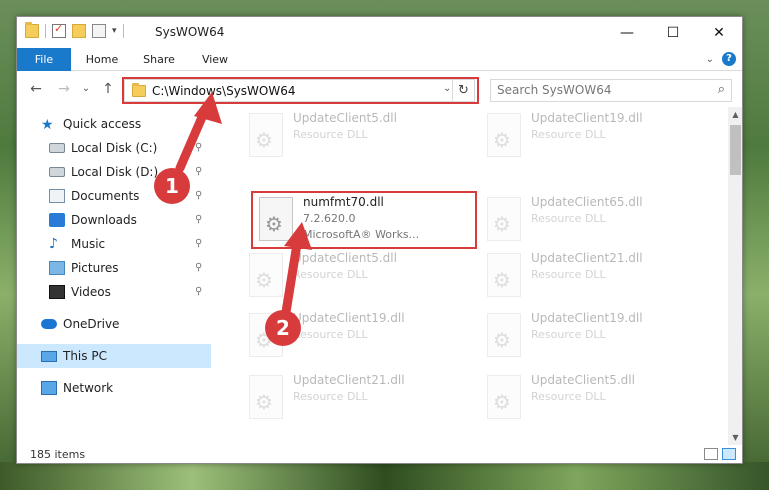  I want to click on quick-access-toolbar: ▾, so click(74, 30).